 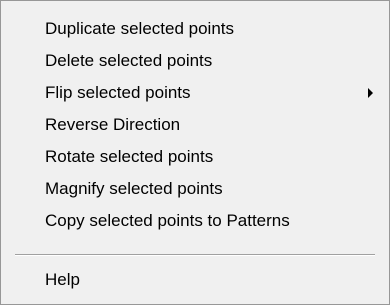 What do you see at coordinates (195, 280) in the screenshot?
I see `menu-item-help: Help` at bounding box center [195, 280].